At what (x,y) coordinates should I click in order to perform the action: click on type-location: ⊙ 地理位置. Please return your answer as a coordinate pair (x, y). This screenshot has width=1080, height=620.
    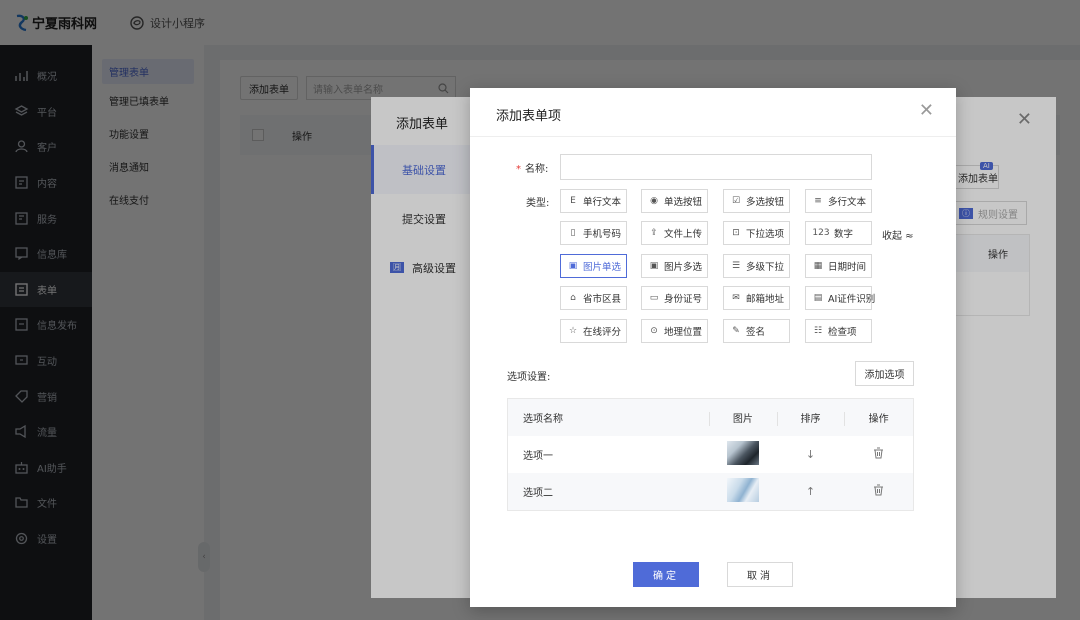
    Looking at the image, I should click on (674, 331).